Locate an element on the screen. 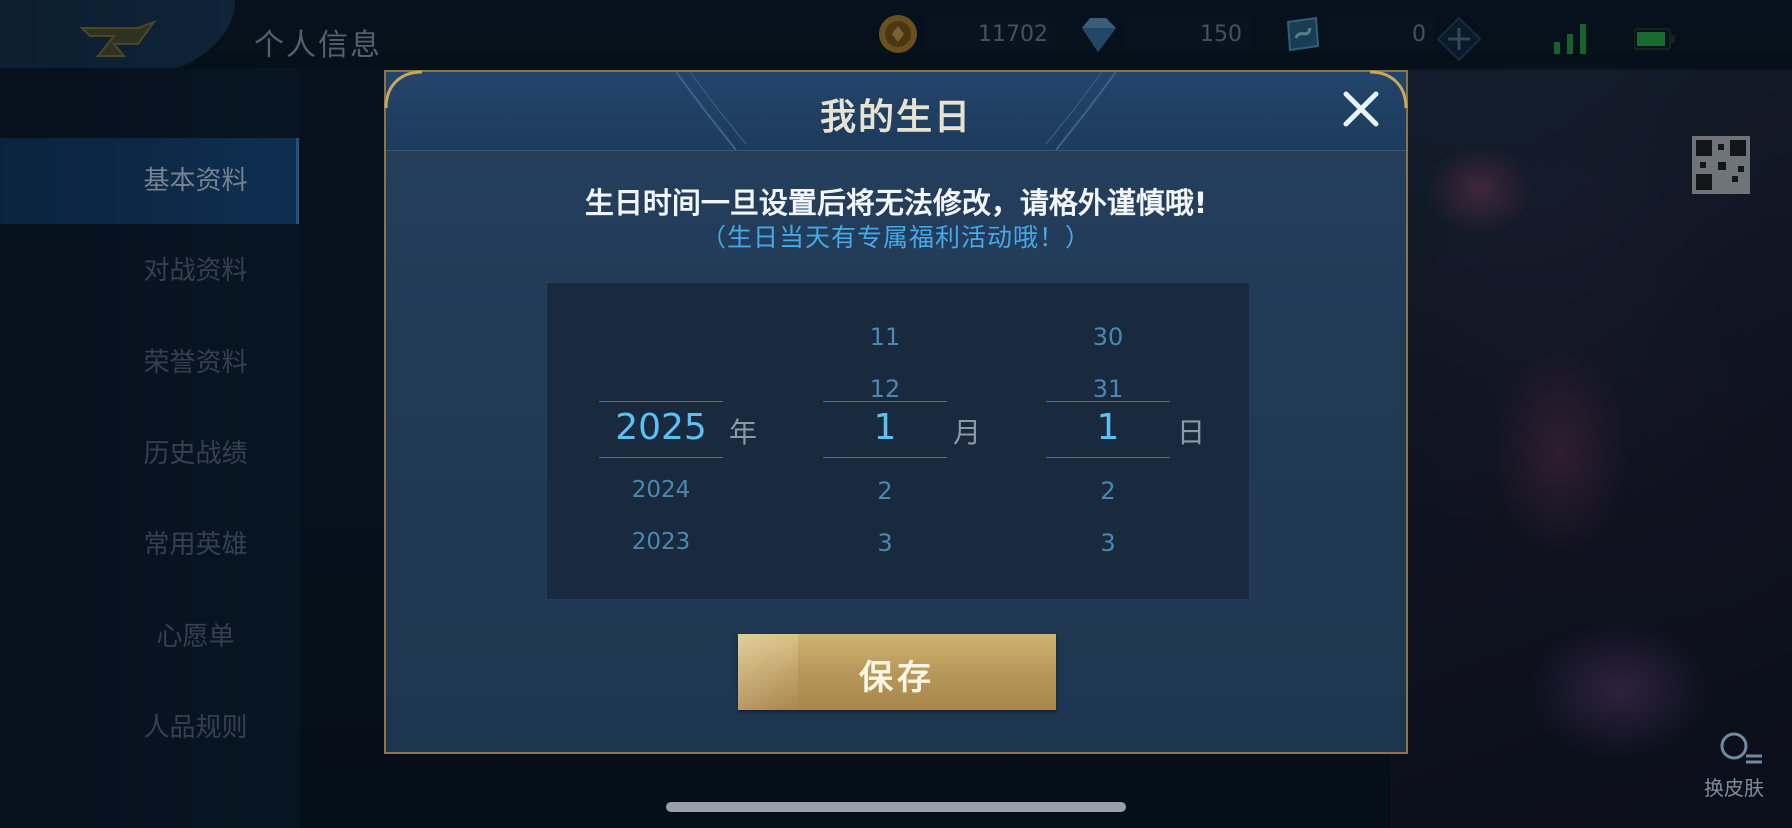 This screenshot has width=1792, height=828. corner-ornament-right is located at coordinates (1388, 89).